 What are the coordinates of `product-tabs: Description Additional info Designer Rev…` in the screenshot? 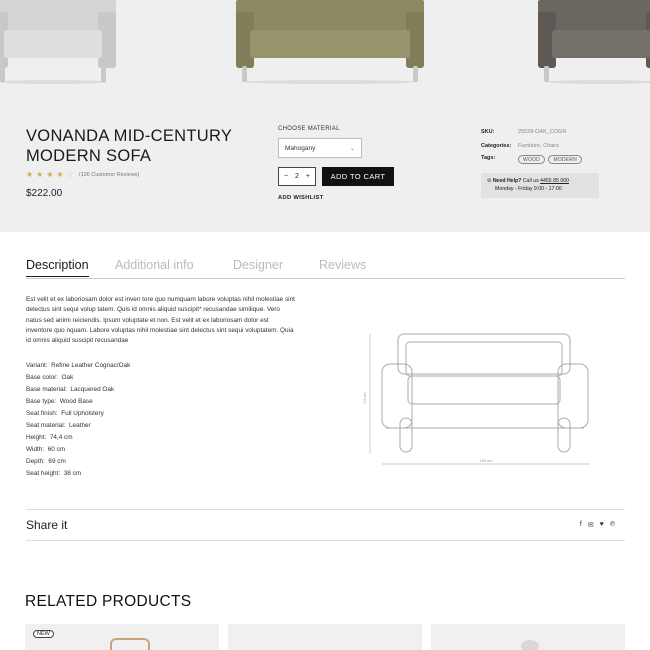 It's located at (325, 268).